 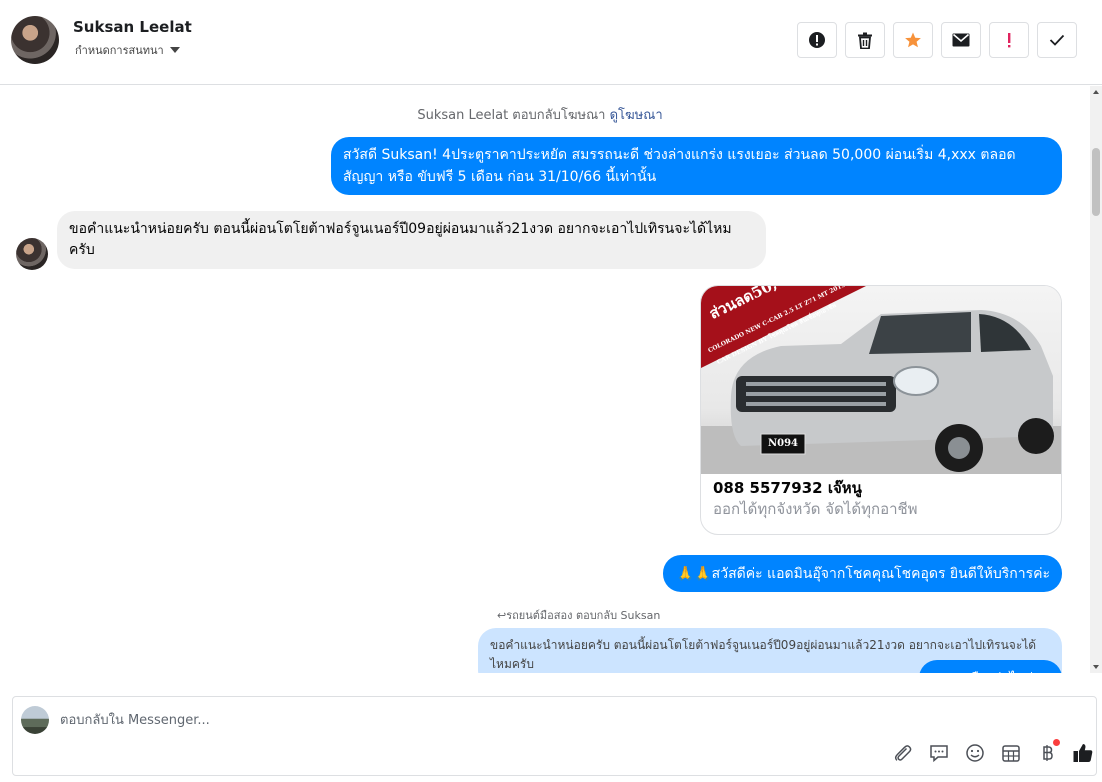 I want to click on smile-icon, so click(x=975, y=753).